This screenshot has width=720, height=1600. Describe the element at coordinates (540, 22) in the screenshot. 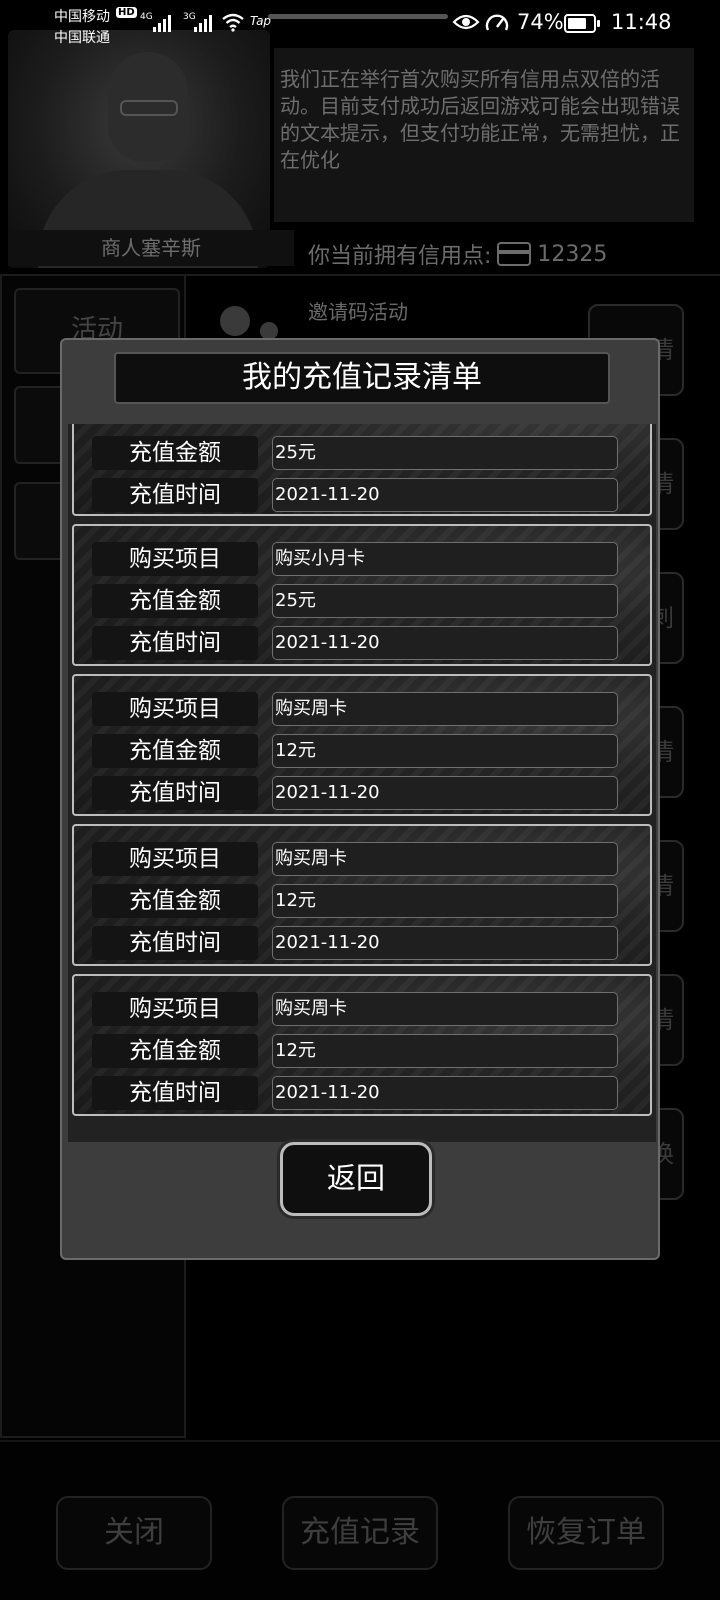

I see `battery-percent: 74%` at that location.